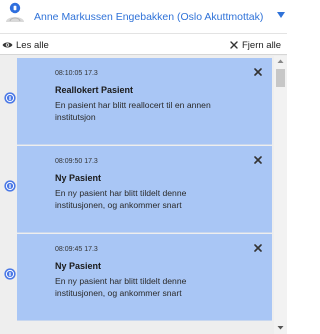  Describe the element at coordinates (280, 327) in the screenshot. I see `scroll-down-icon` at that location.